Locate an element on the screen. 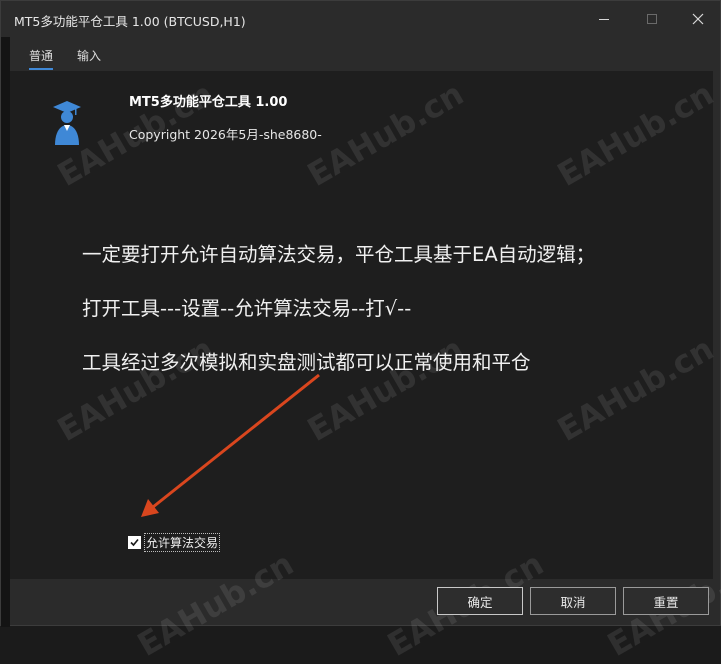  algo-trading-checkbox-row: 允许算法交易 is located at coordinates (174, 542).